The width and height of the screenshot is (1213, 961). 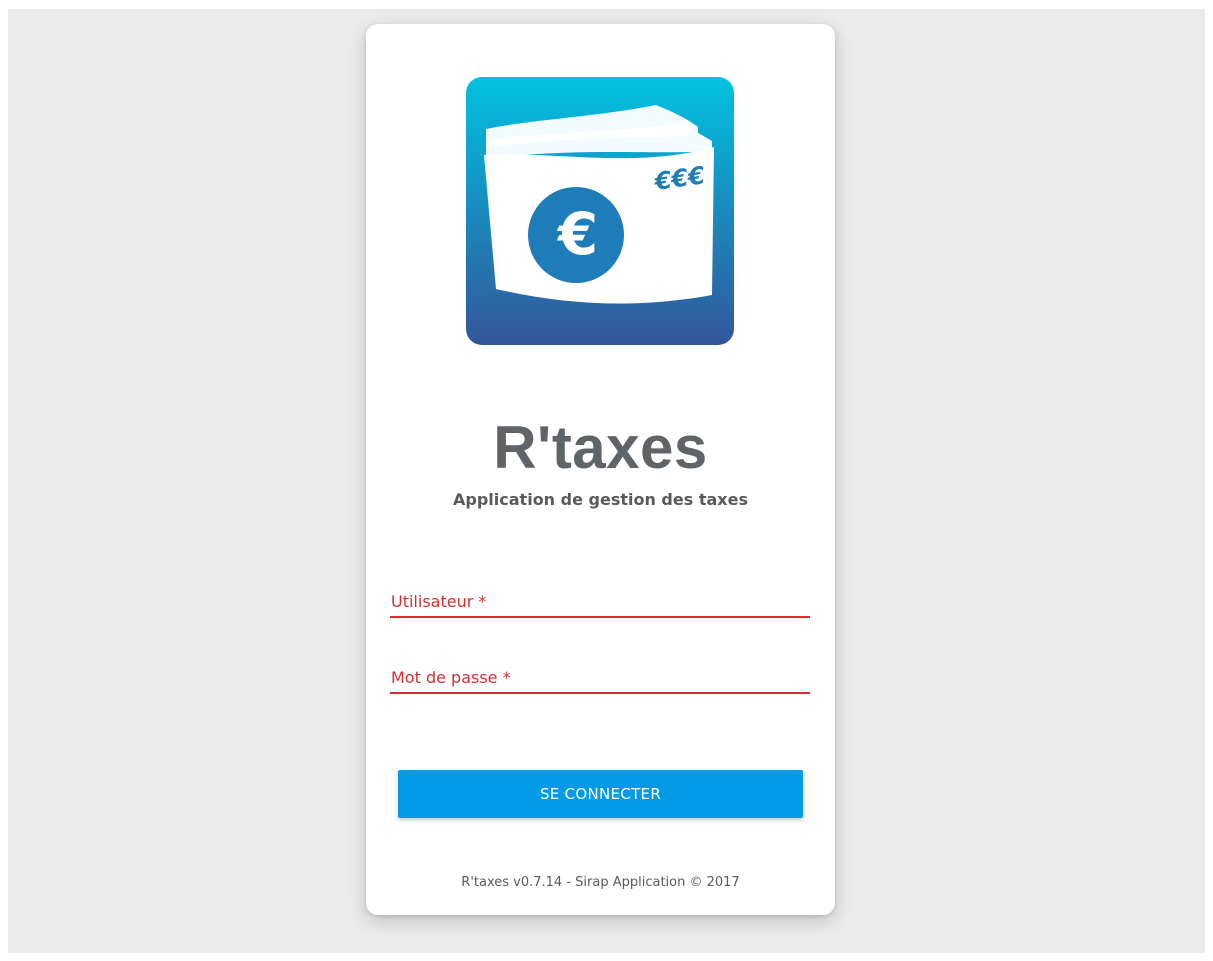 I want to click on password-field: Mot de passe *, so click(x=600, y=677).